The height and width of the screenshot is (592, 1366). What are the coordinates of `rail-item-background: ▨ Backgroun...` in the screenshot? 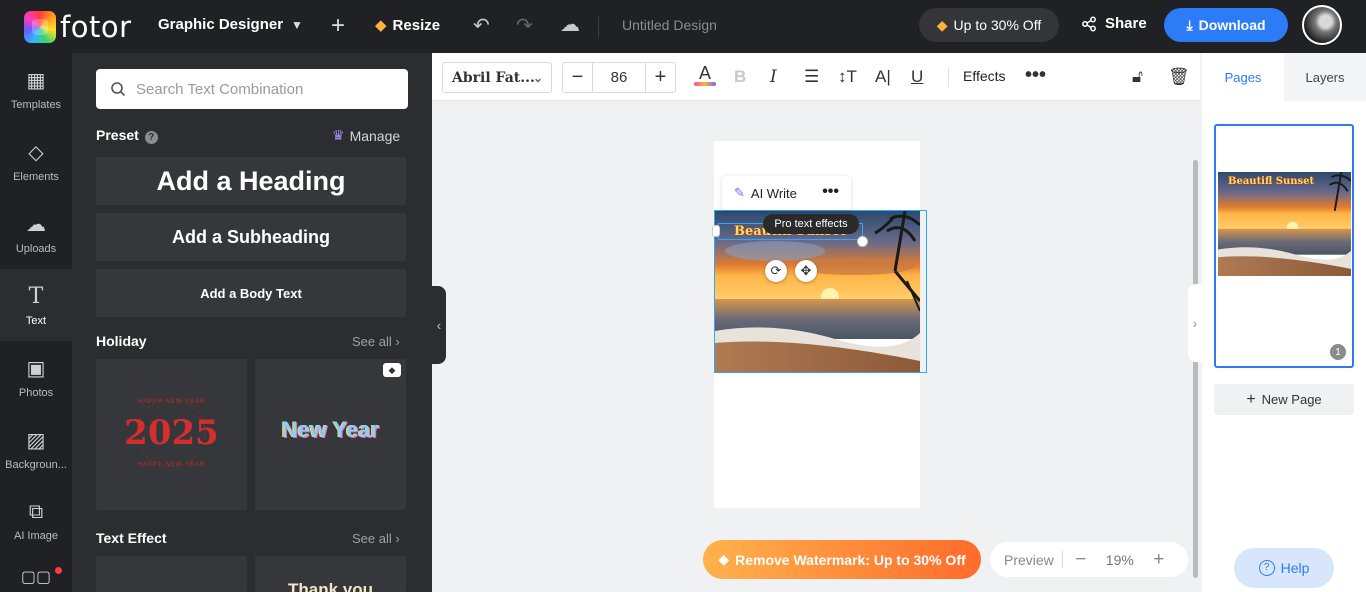 It's located at (36, 449).